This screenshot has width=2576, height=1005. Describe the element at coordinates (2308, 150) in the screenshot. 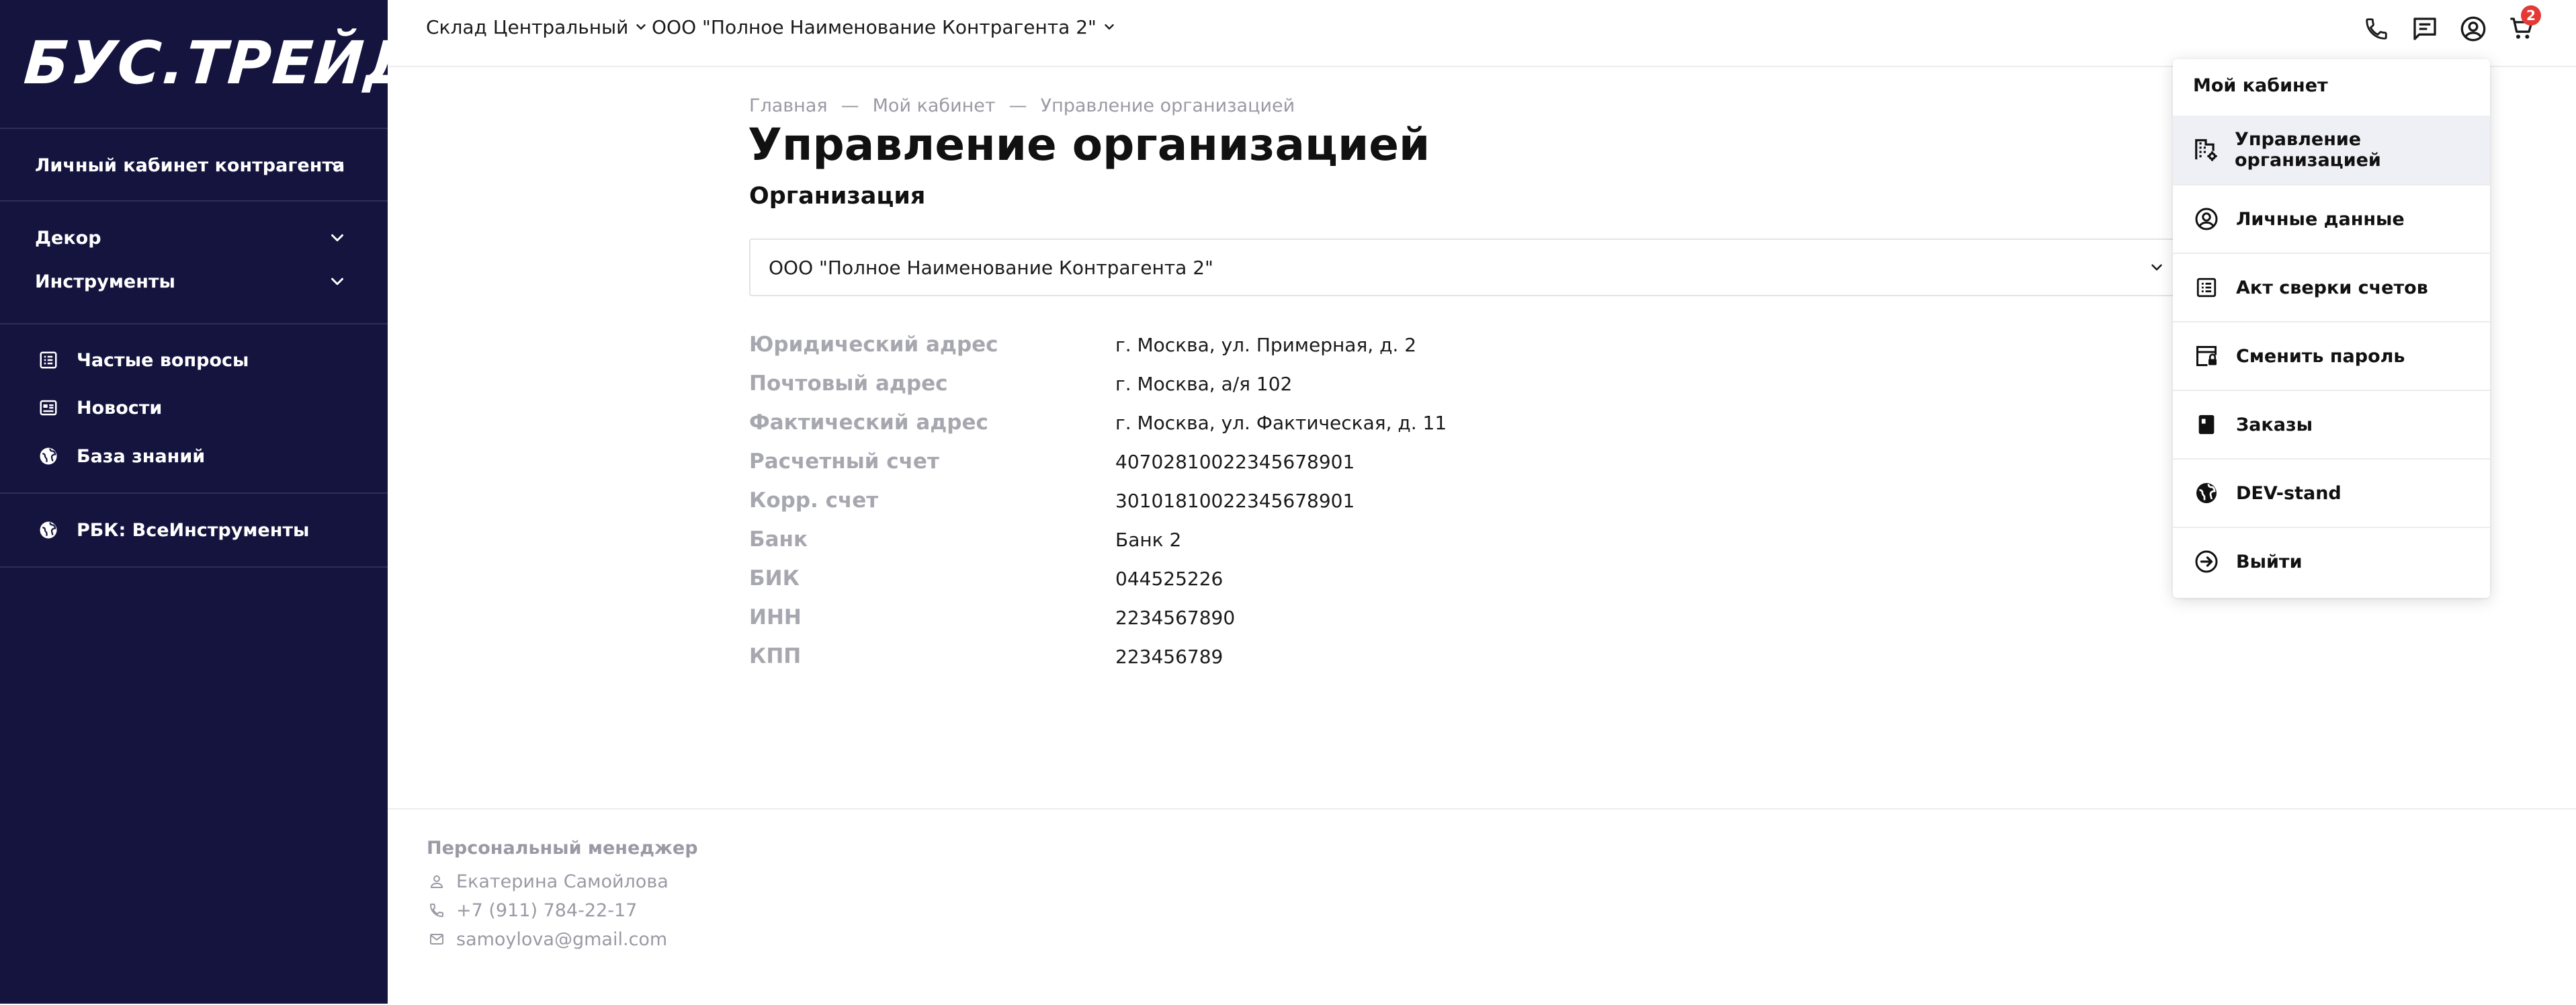

I see `menu-item-label: Управление организацией` at that location.